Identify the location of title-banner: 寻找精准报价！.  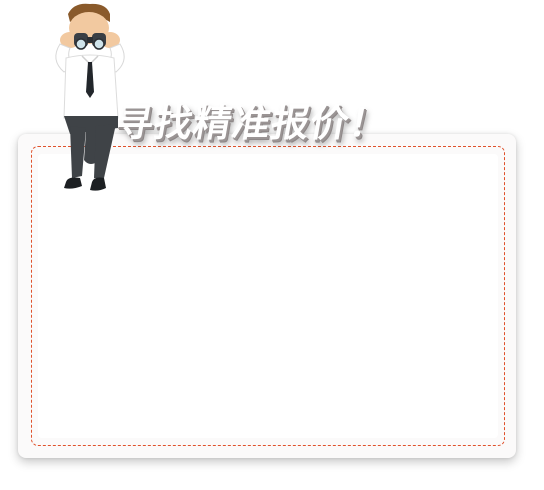
(252, 118).